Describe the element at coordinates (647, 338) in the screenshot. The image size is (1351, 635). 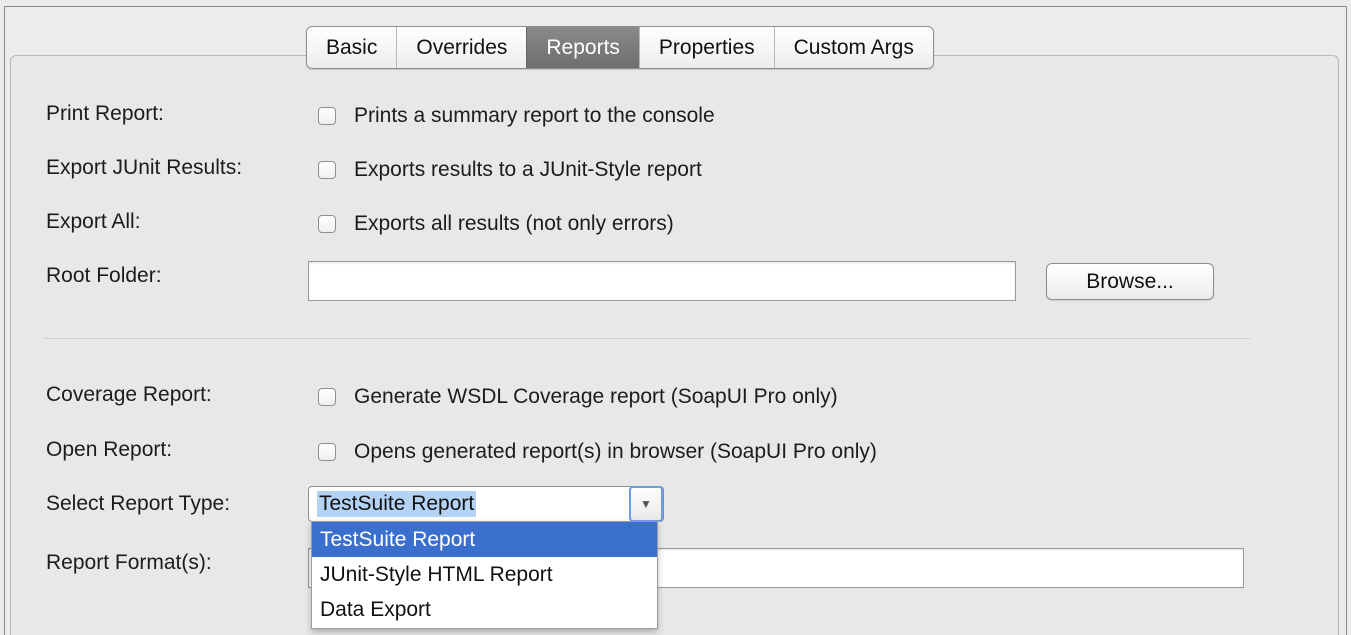
I see `section-divider` at that location.